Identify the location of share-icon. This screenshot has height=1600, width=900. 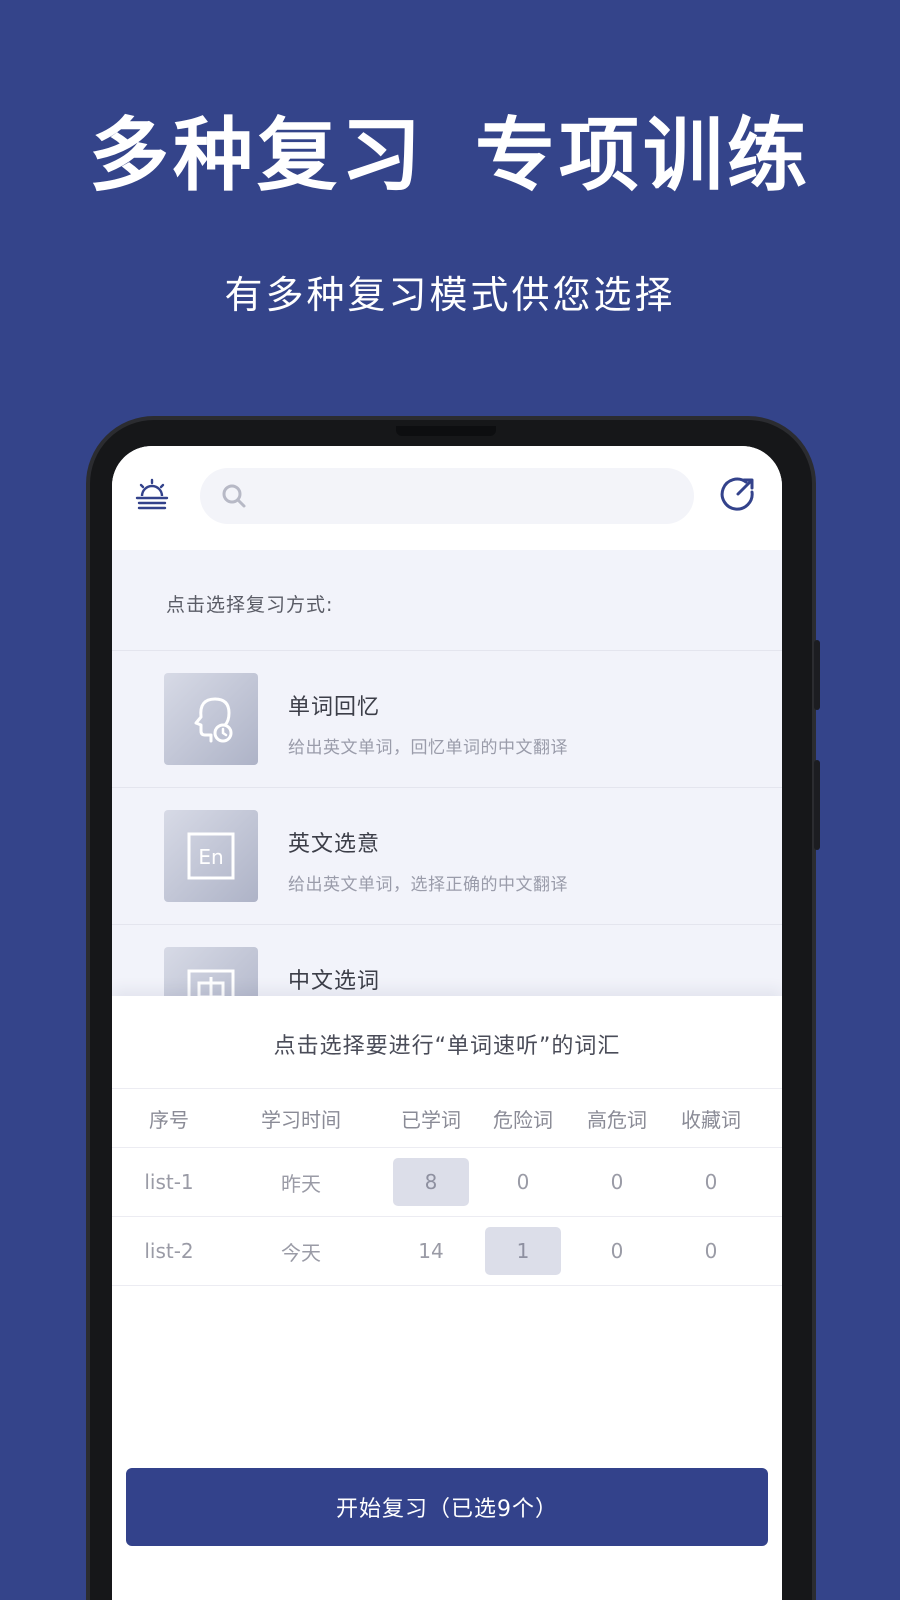
(738, 494).